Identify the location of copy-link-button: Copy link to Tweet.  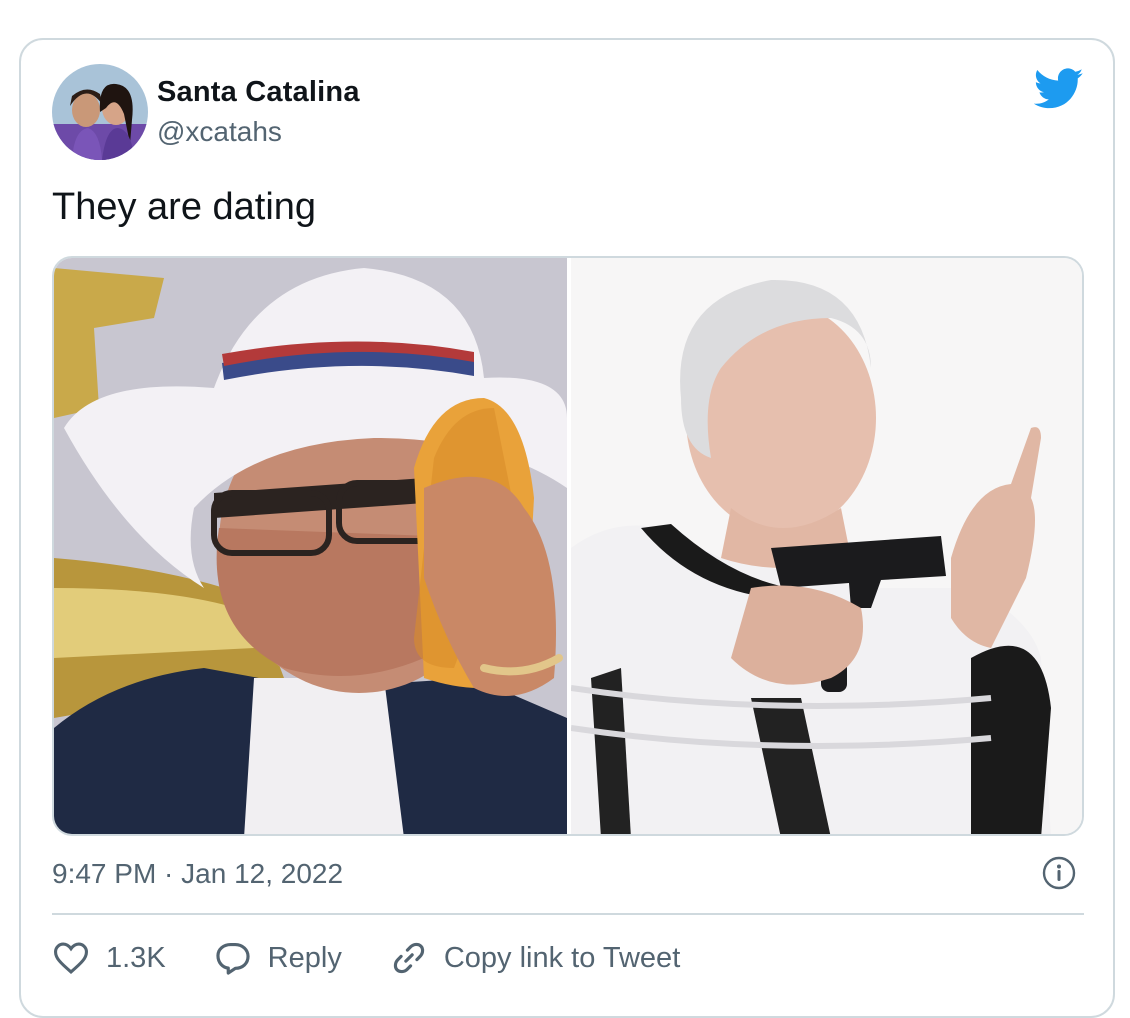
(535, 958).